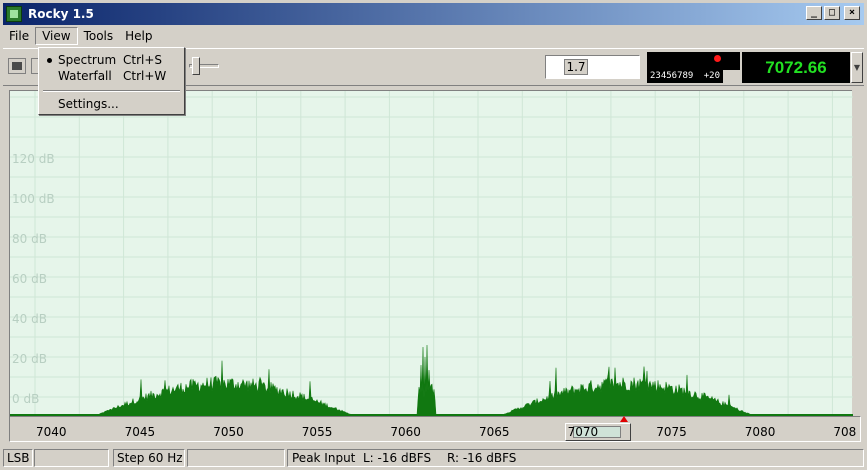 The image size is (867, 470). Describe the element at coordinates (17, 66) in the screenshot. I see `audio-device-icon` at that location.